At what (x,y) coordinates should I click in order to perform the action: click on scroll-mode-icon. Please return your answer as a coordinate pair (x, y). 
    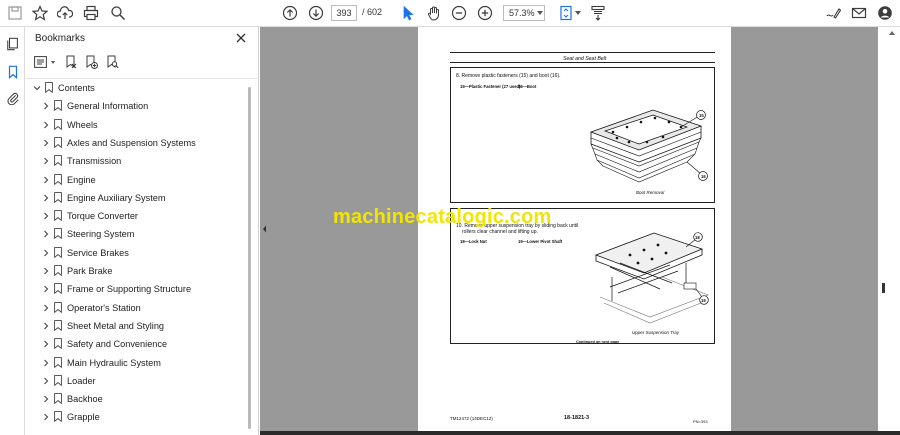
    Looking at the image, I should click on (598, 13).